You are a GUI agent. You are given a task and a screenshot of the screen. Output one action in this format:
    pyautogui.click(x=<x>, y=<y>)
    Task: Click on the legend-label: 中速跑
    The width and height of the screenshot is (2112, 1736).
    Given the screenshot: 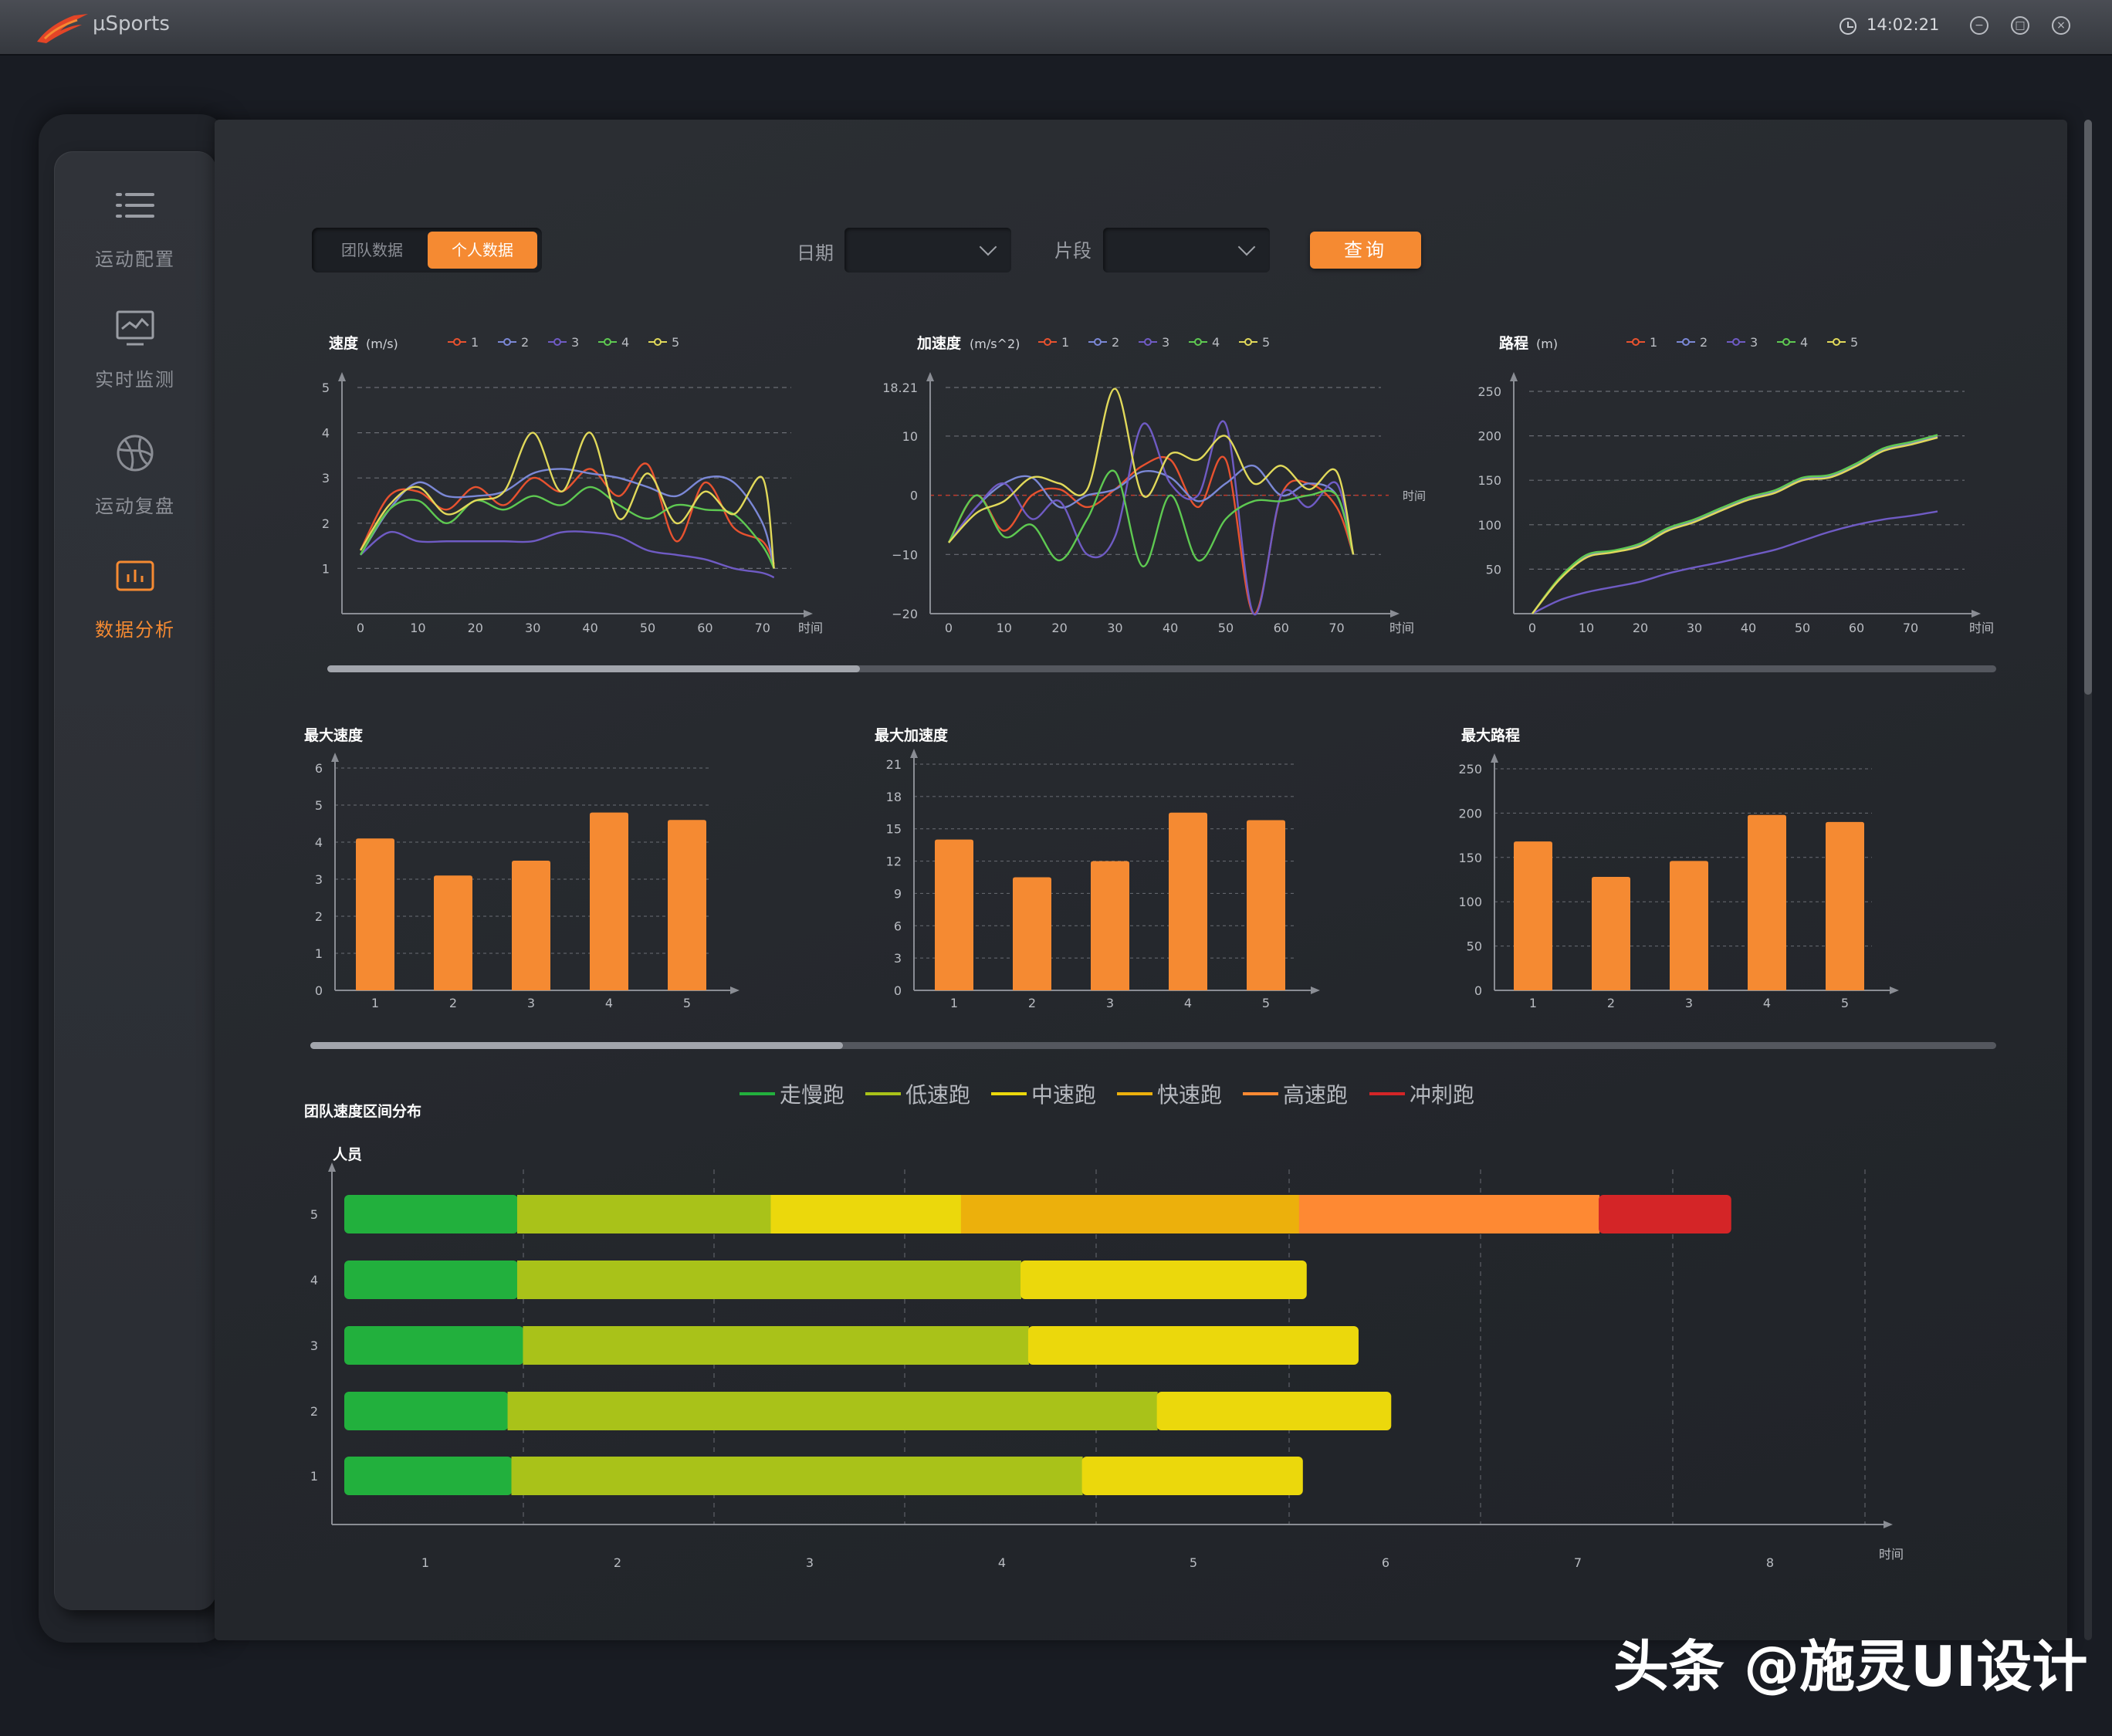 What is the action you would take?
    pyautogui.click(x=1063, y=1095)
    